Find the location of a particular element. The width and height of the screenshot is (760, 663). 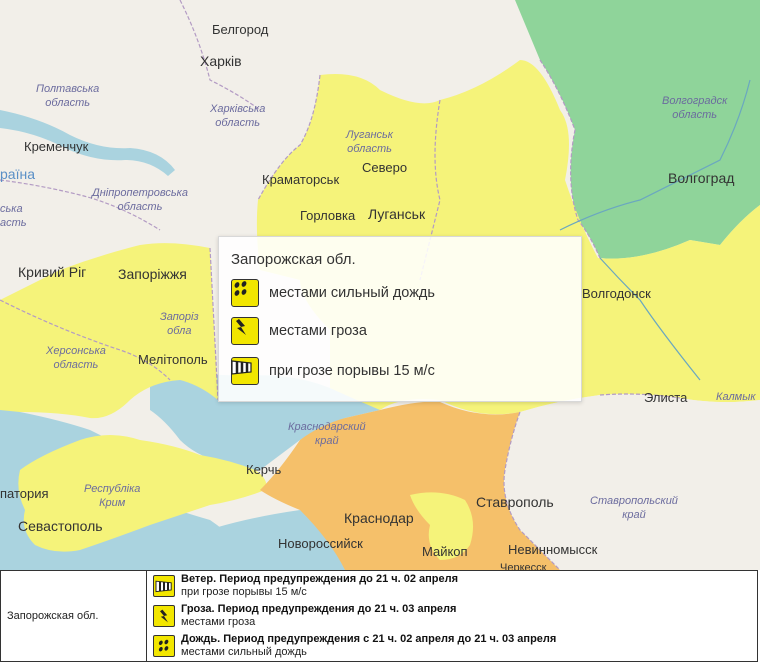

city-maykop: Майкоп is located at coordinates (445, 551).